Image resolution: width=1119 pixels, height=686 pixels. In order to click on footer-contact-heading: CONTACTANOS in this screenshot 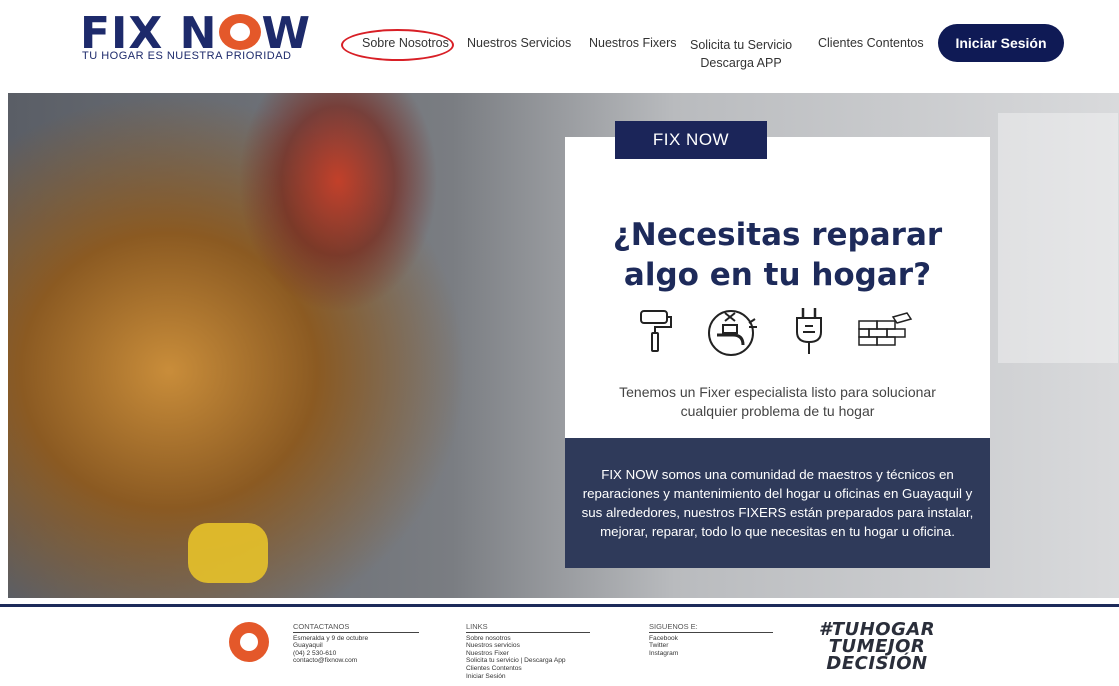, I will do `click(356, 628)`.